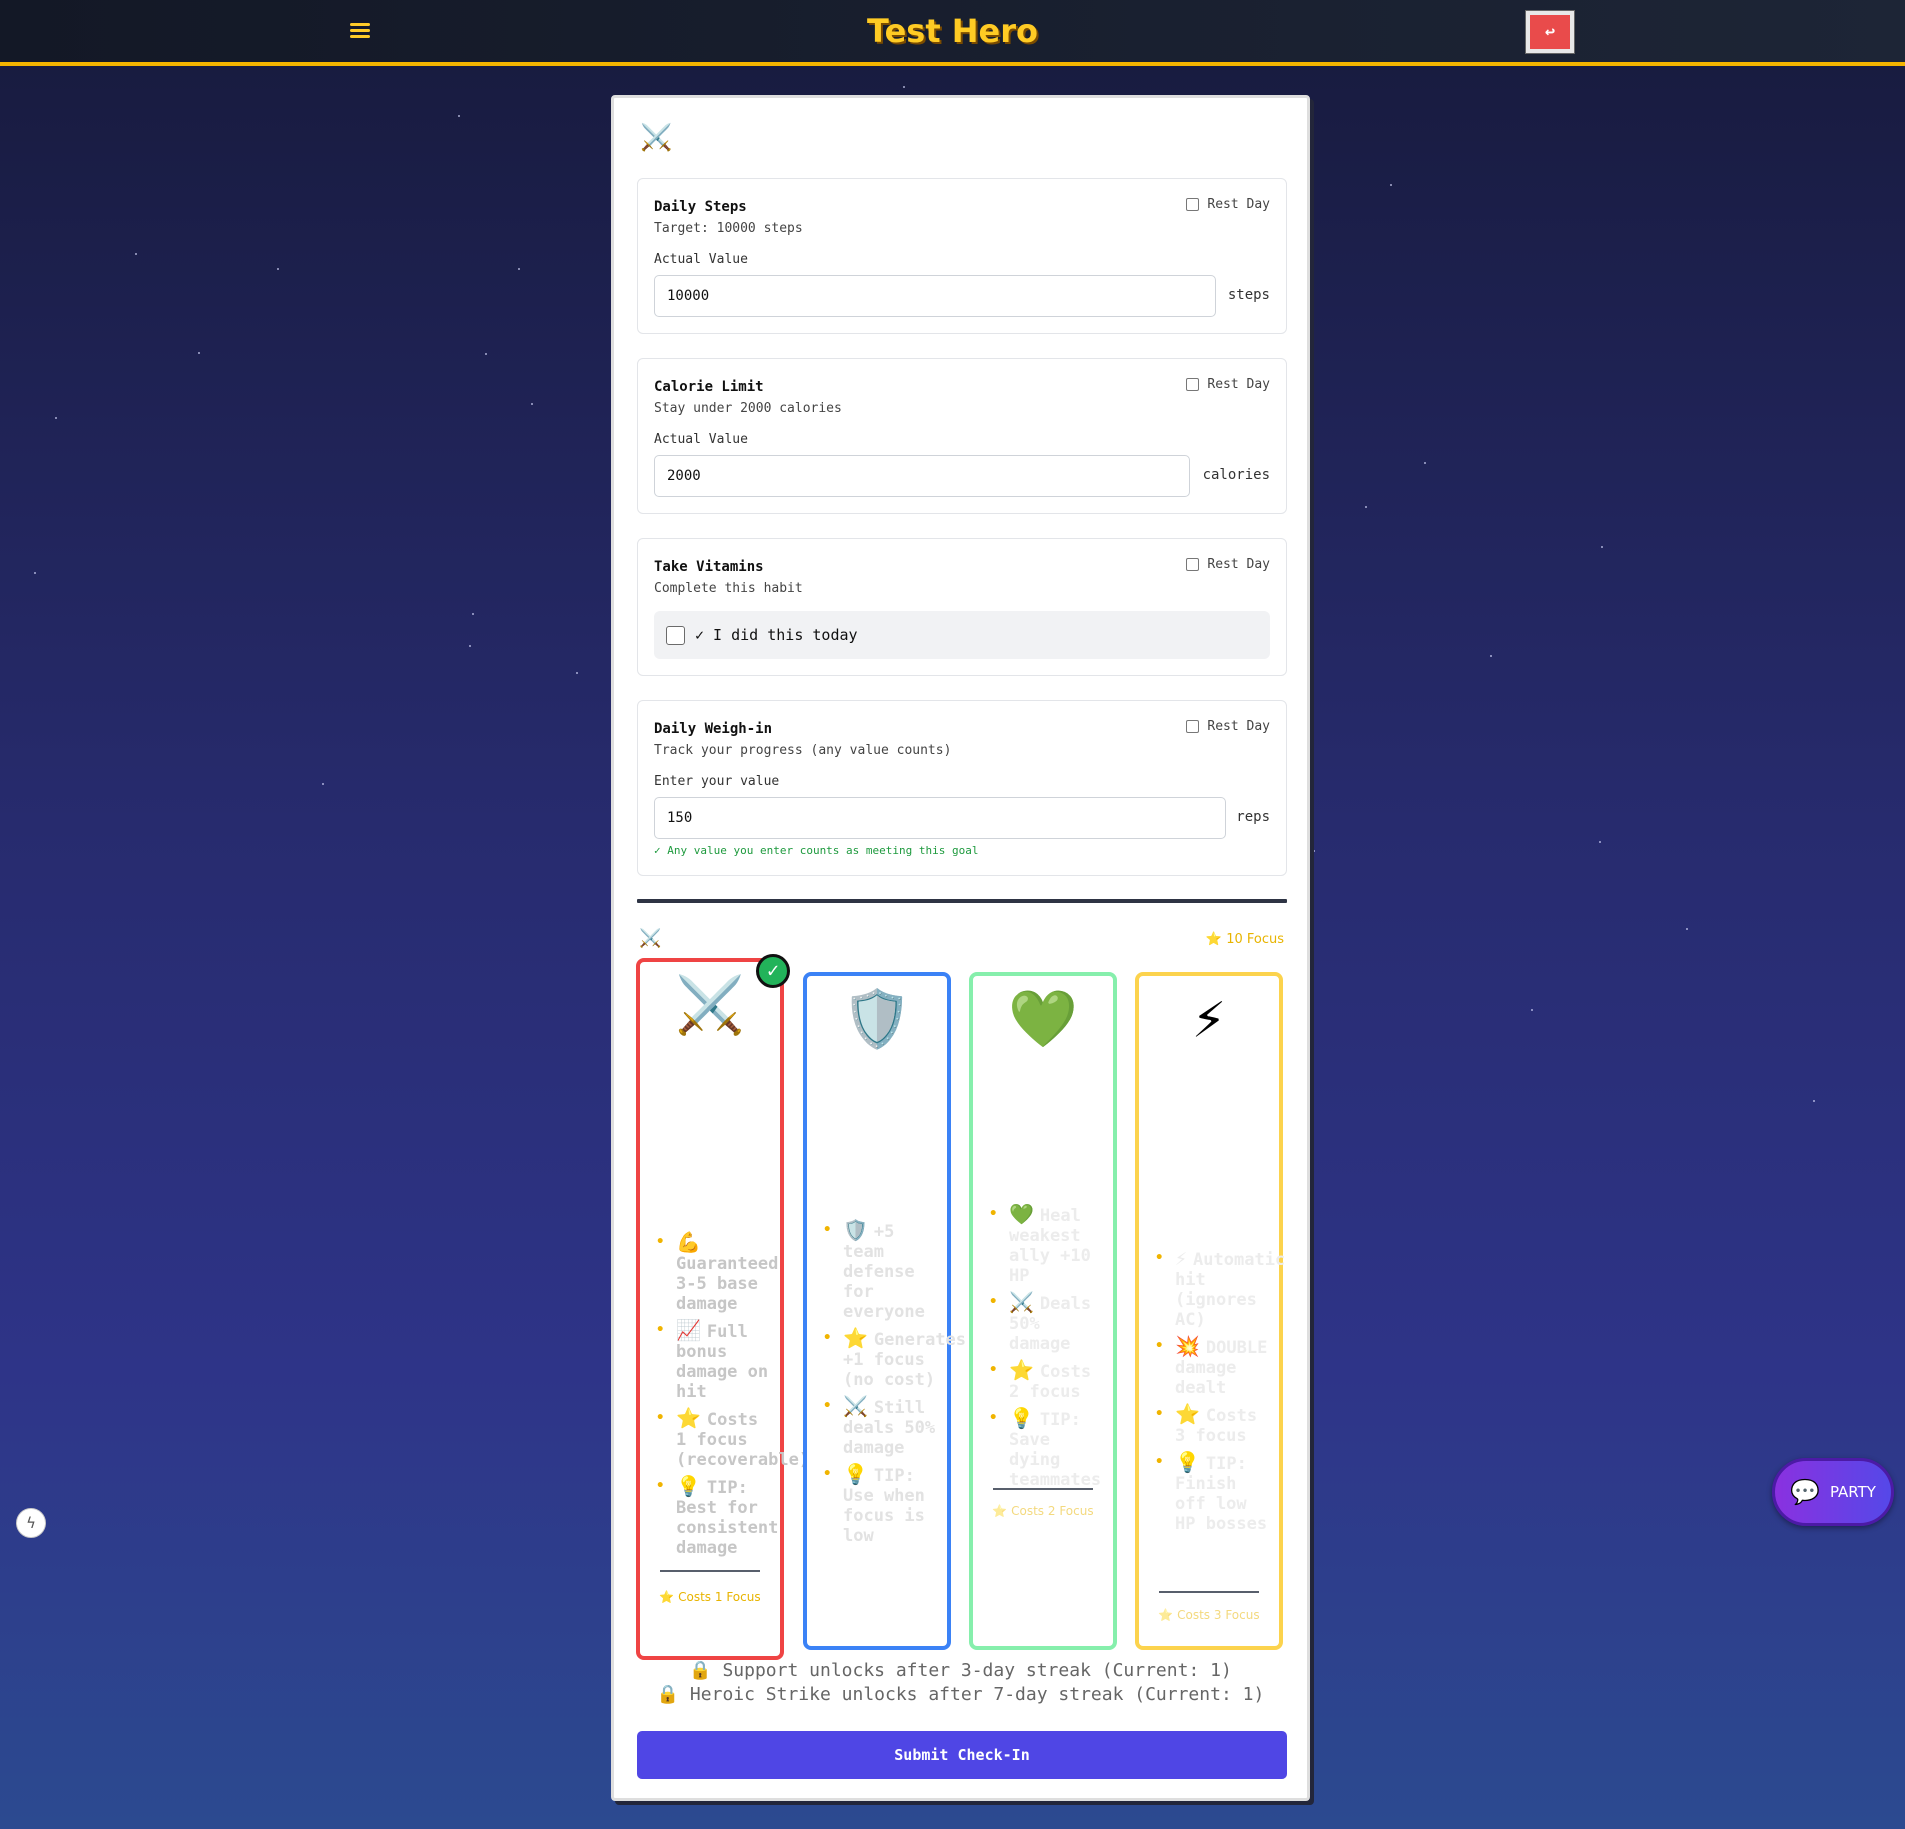  Describe the element at coordinates (803, 750) in the screenshot. I see `goal-subtitle: Track your progress (any value counts)` at that location.